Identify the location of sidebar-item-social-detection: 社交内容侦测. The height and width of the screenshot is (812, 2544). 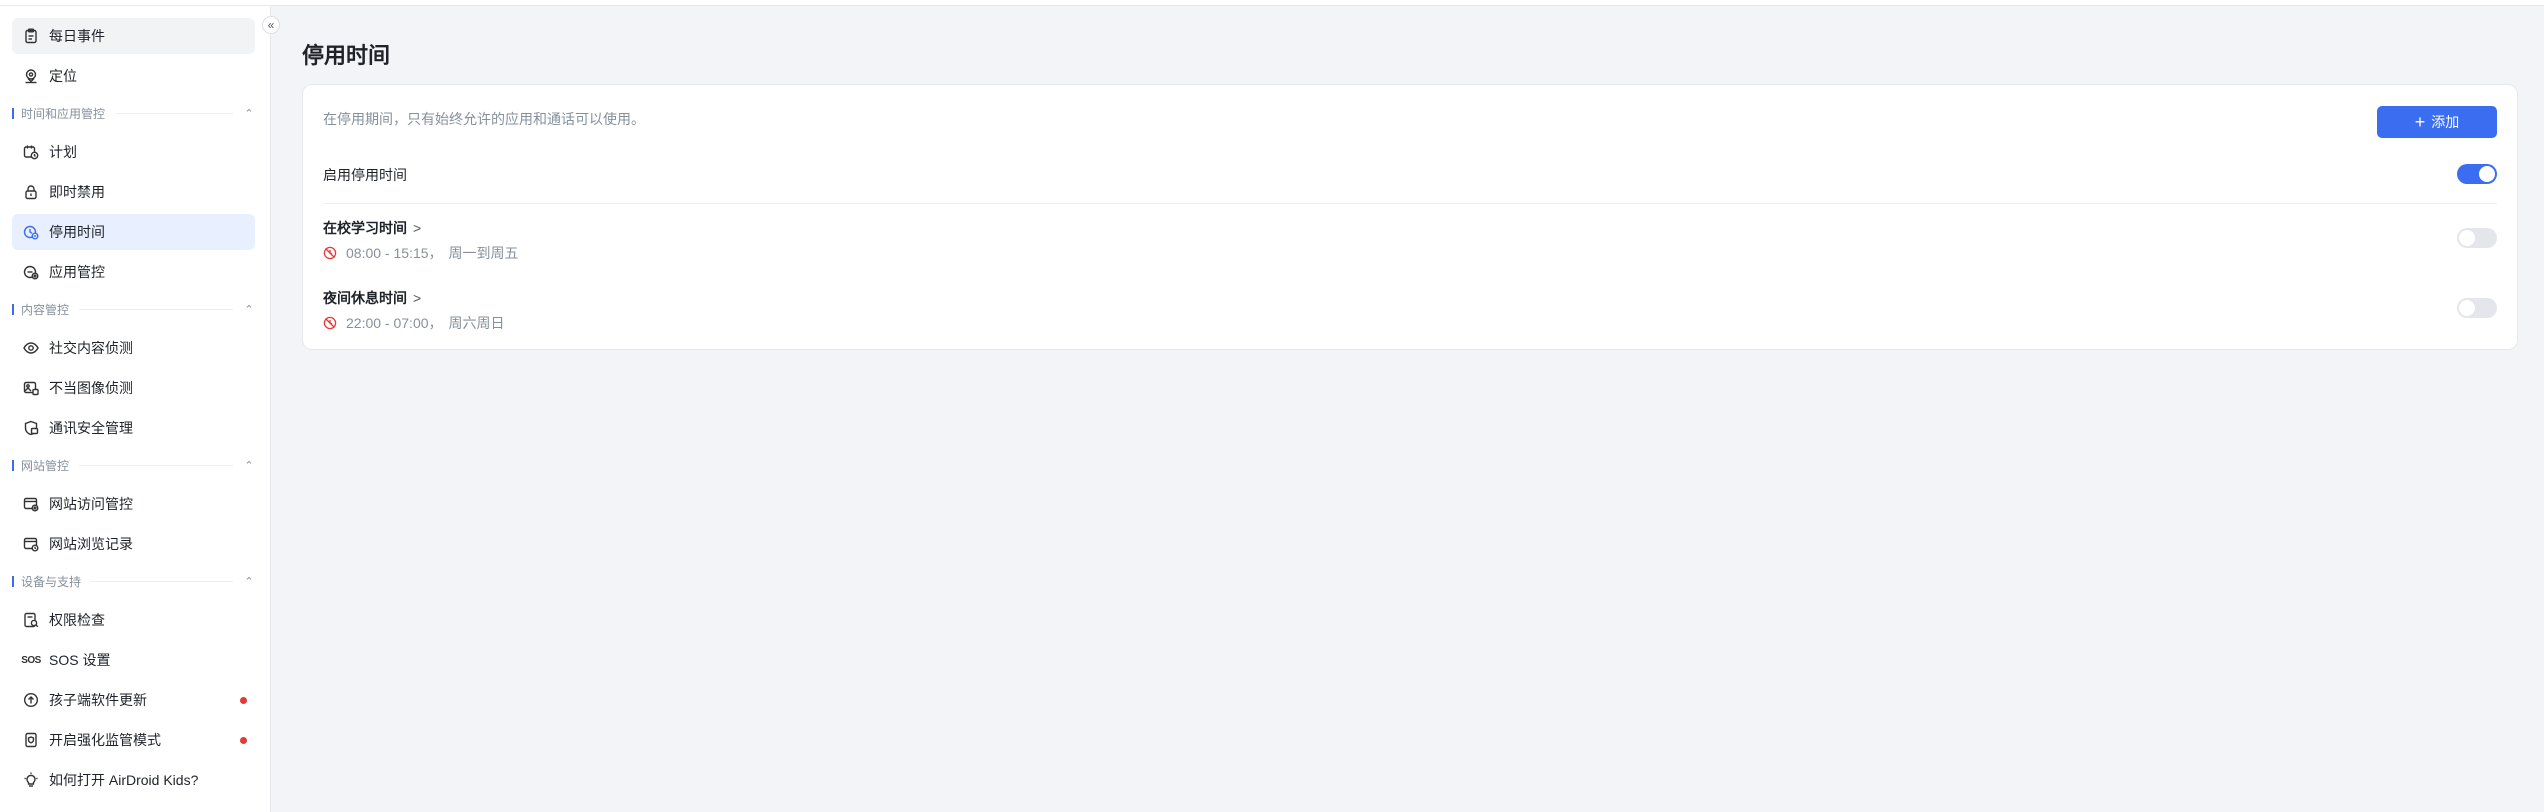
(133, 348).